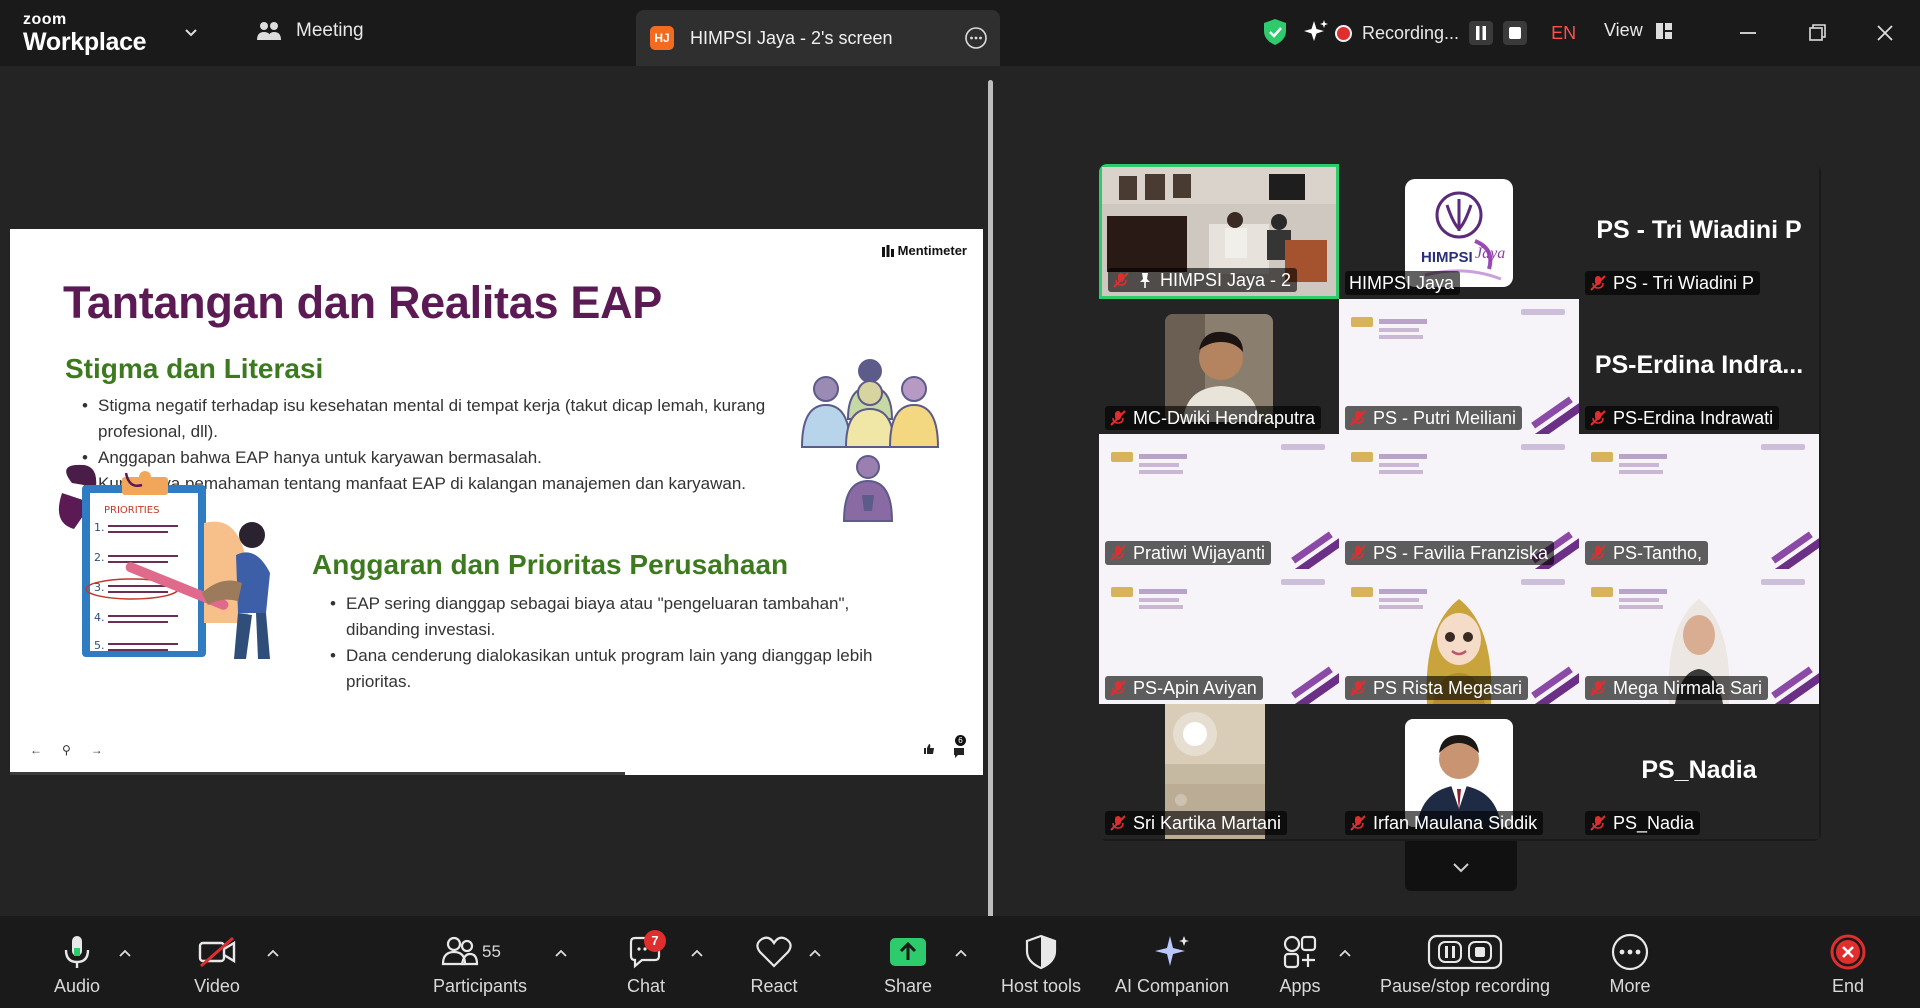 The height and width of the screenshot is (1008, 1920). What do you see at coordinates (1699, 771) in the screenshot?
I see `video-tile: PS_Nadia PS_Nadia` at bounding box center [1699, 771].